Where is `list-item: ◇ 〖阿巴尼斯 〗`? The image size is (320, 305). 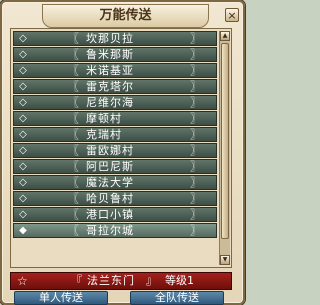 list-item: ◇ 〖阿巴尼斯 〗 is located at coordinates (115, 166).